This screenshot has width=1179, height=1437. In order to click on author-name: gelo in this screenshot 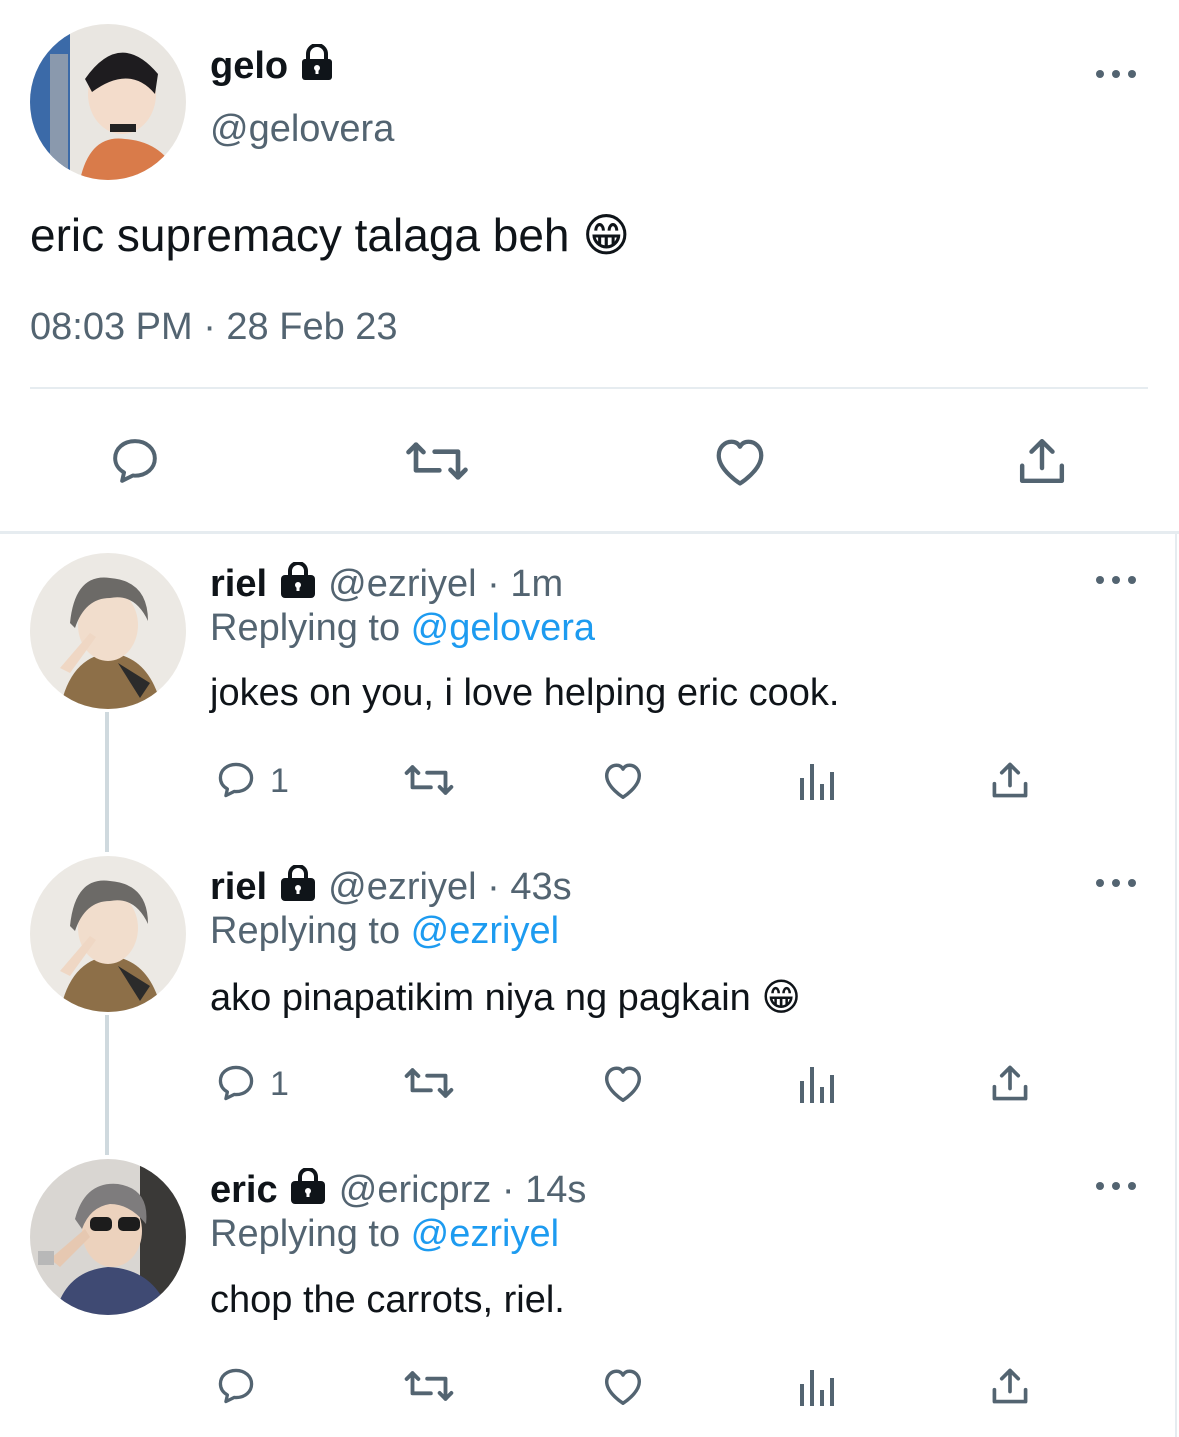, I will do `click(272, 67)`.